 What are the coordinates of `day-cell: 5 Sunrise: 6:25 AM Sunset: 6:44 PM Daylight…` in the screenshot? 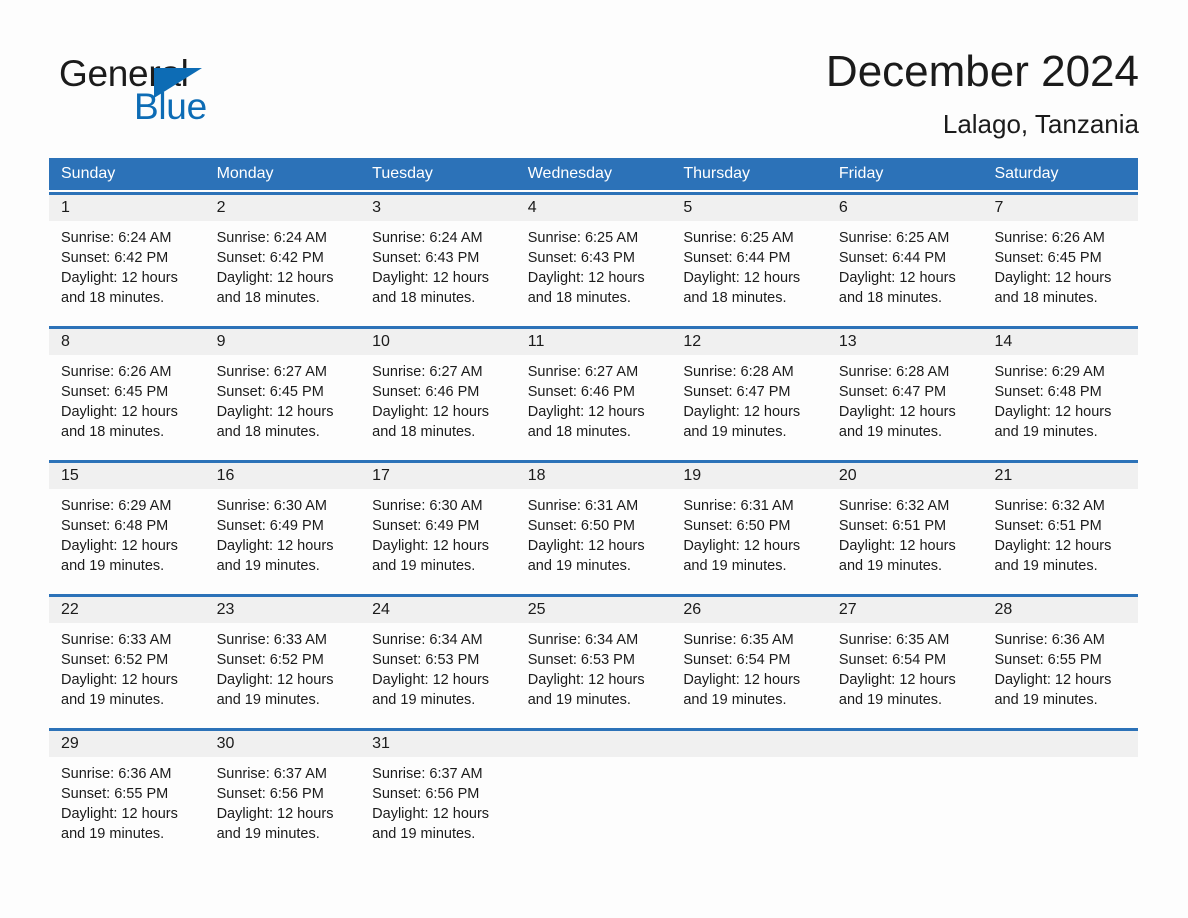 It's located at (749, 256).